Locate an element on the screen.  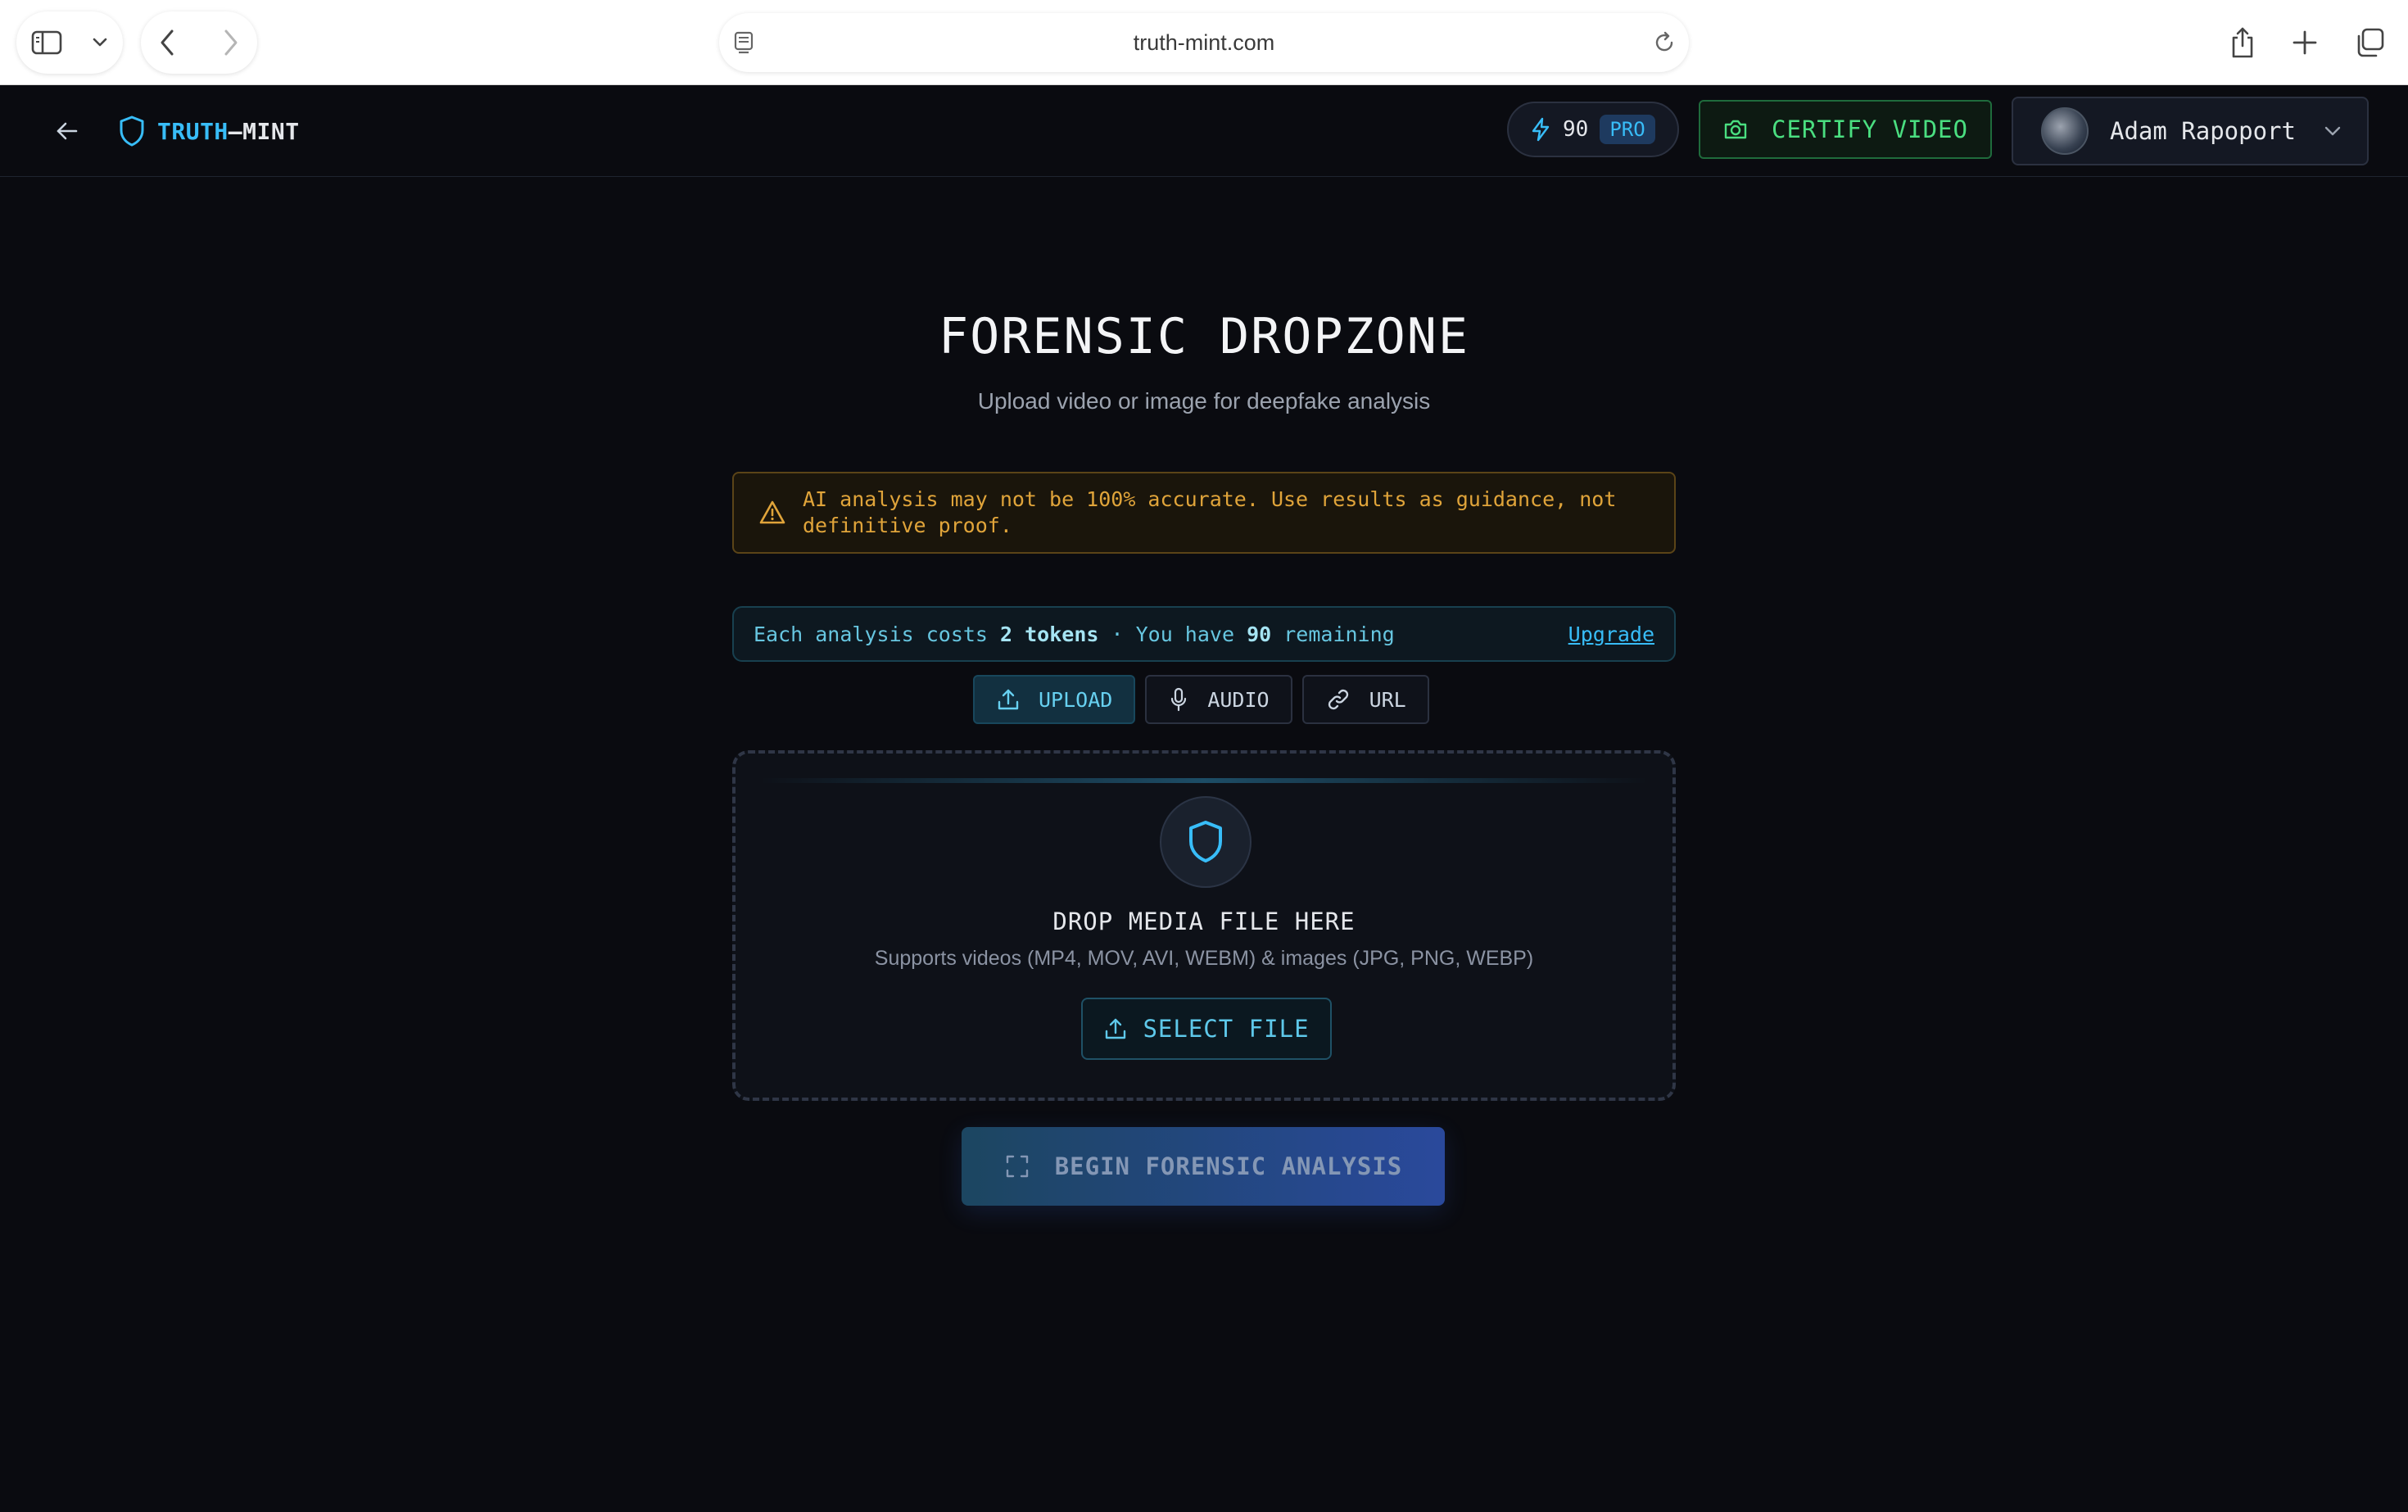
begin-analysis-button: BEGIN FORENSIC ANALYSIS is located at coordinates (1203, 1167).